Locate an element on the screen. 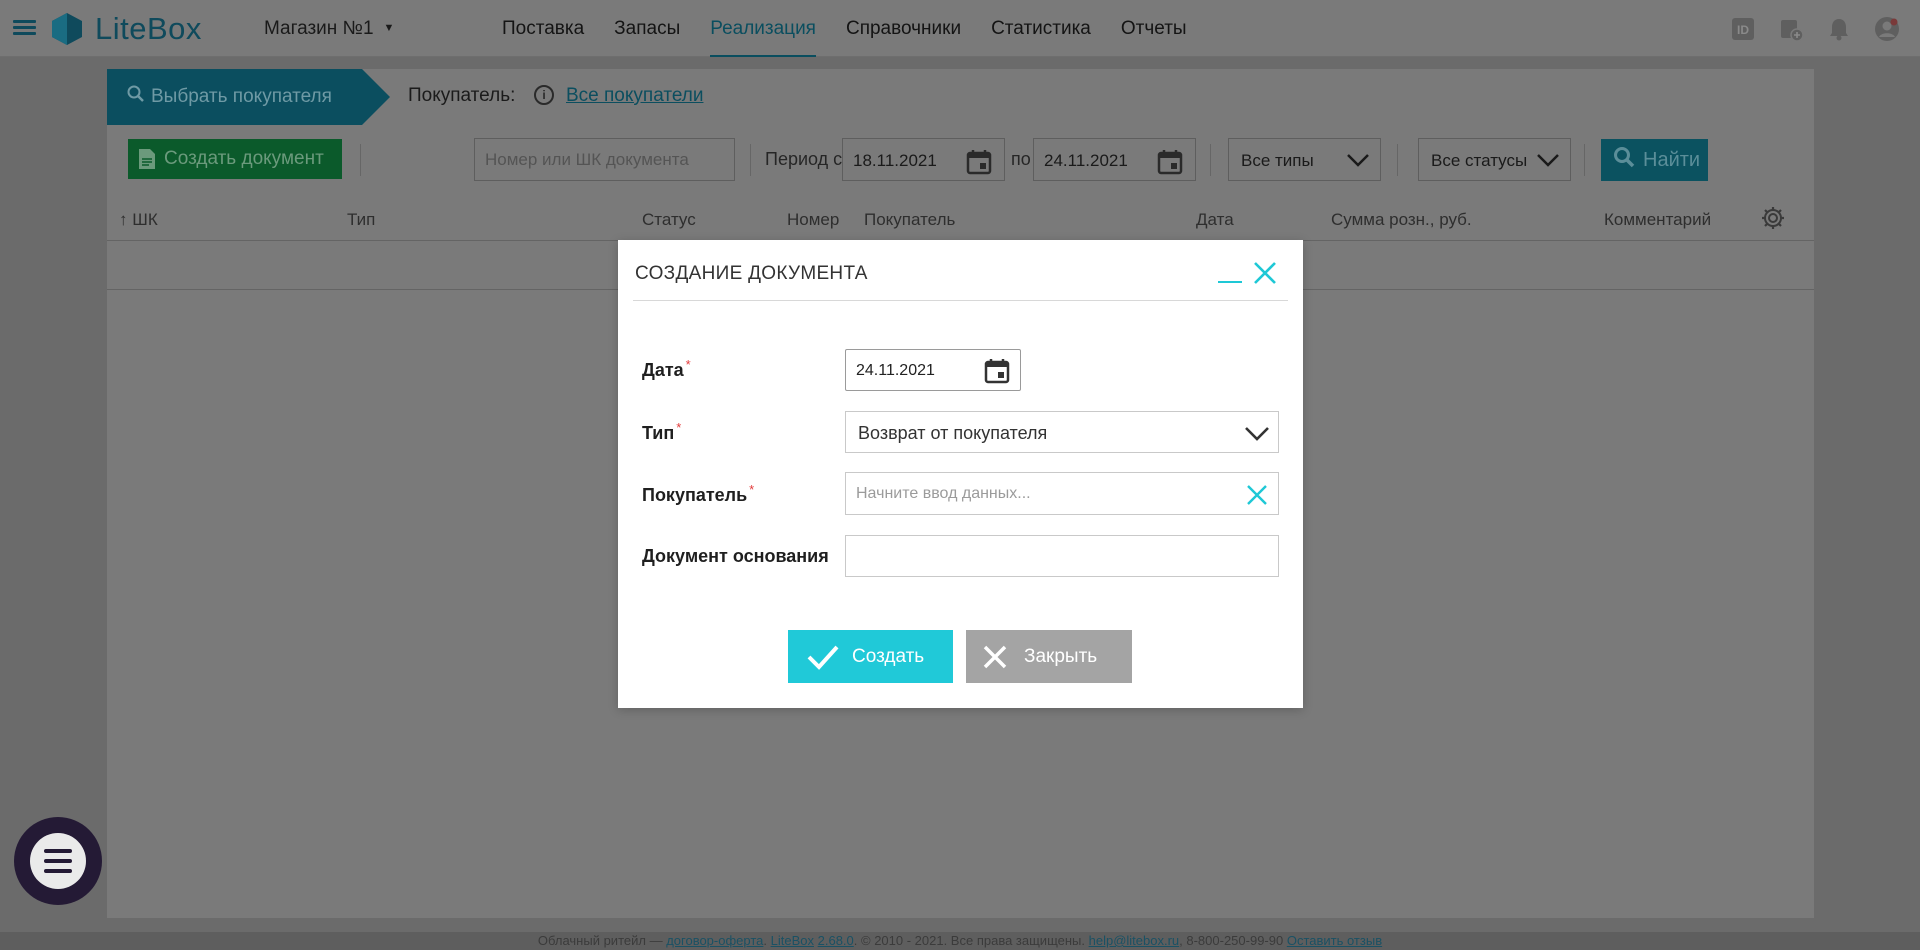  id-icon: ID is located at coordinates (1743, 29).